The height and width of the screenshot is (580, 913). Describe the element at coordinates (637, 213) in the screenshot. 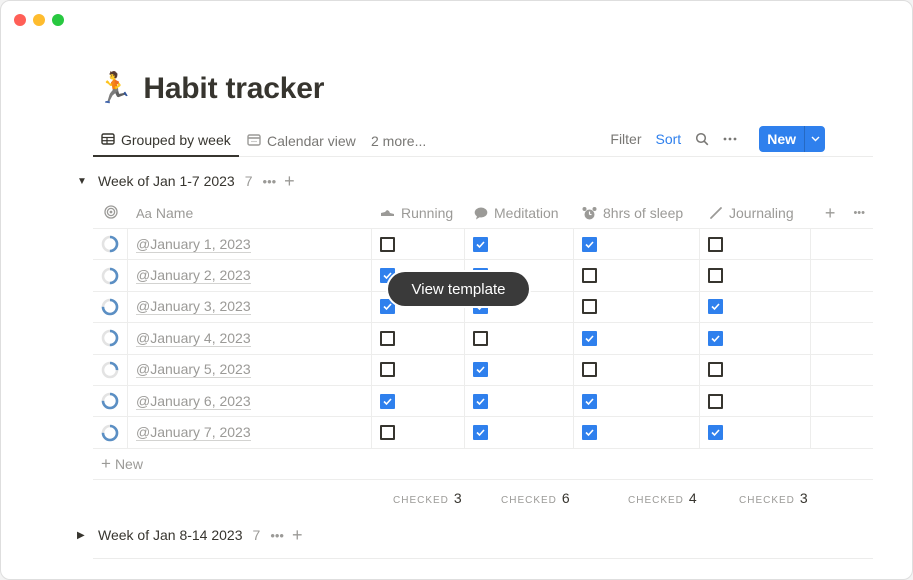

I see `sleep-column-header: 8hrs of sleep` at that location.